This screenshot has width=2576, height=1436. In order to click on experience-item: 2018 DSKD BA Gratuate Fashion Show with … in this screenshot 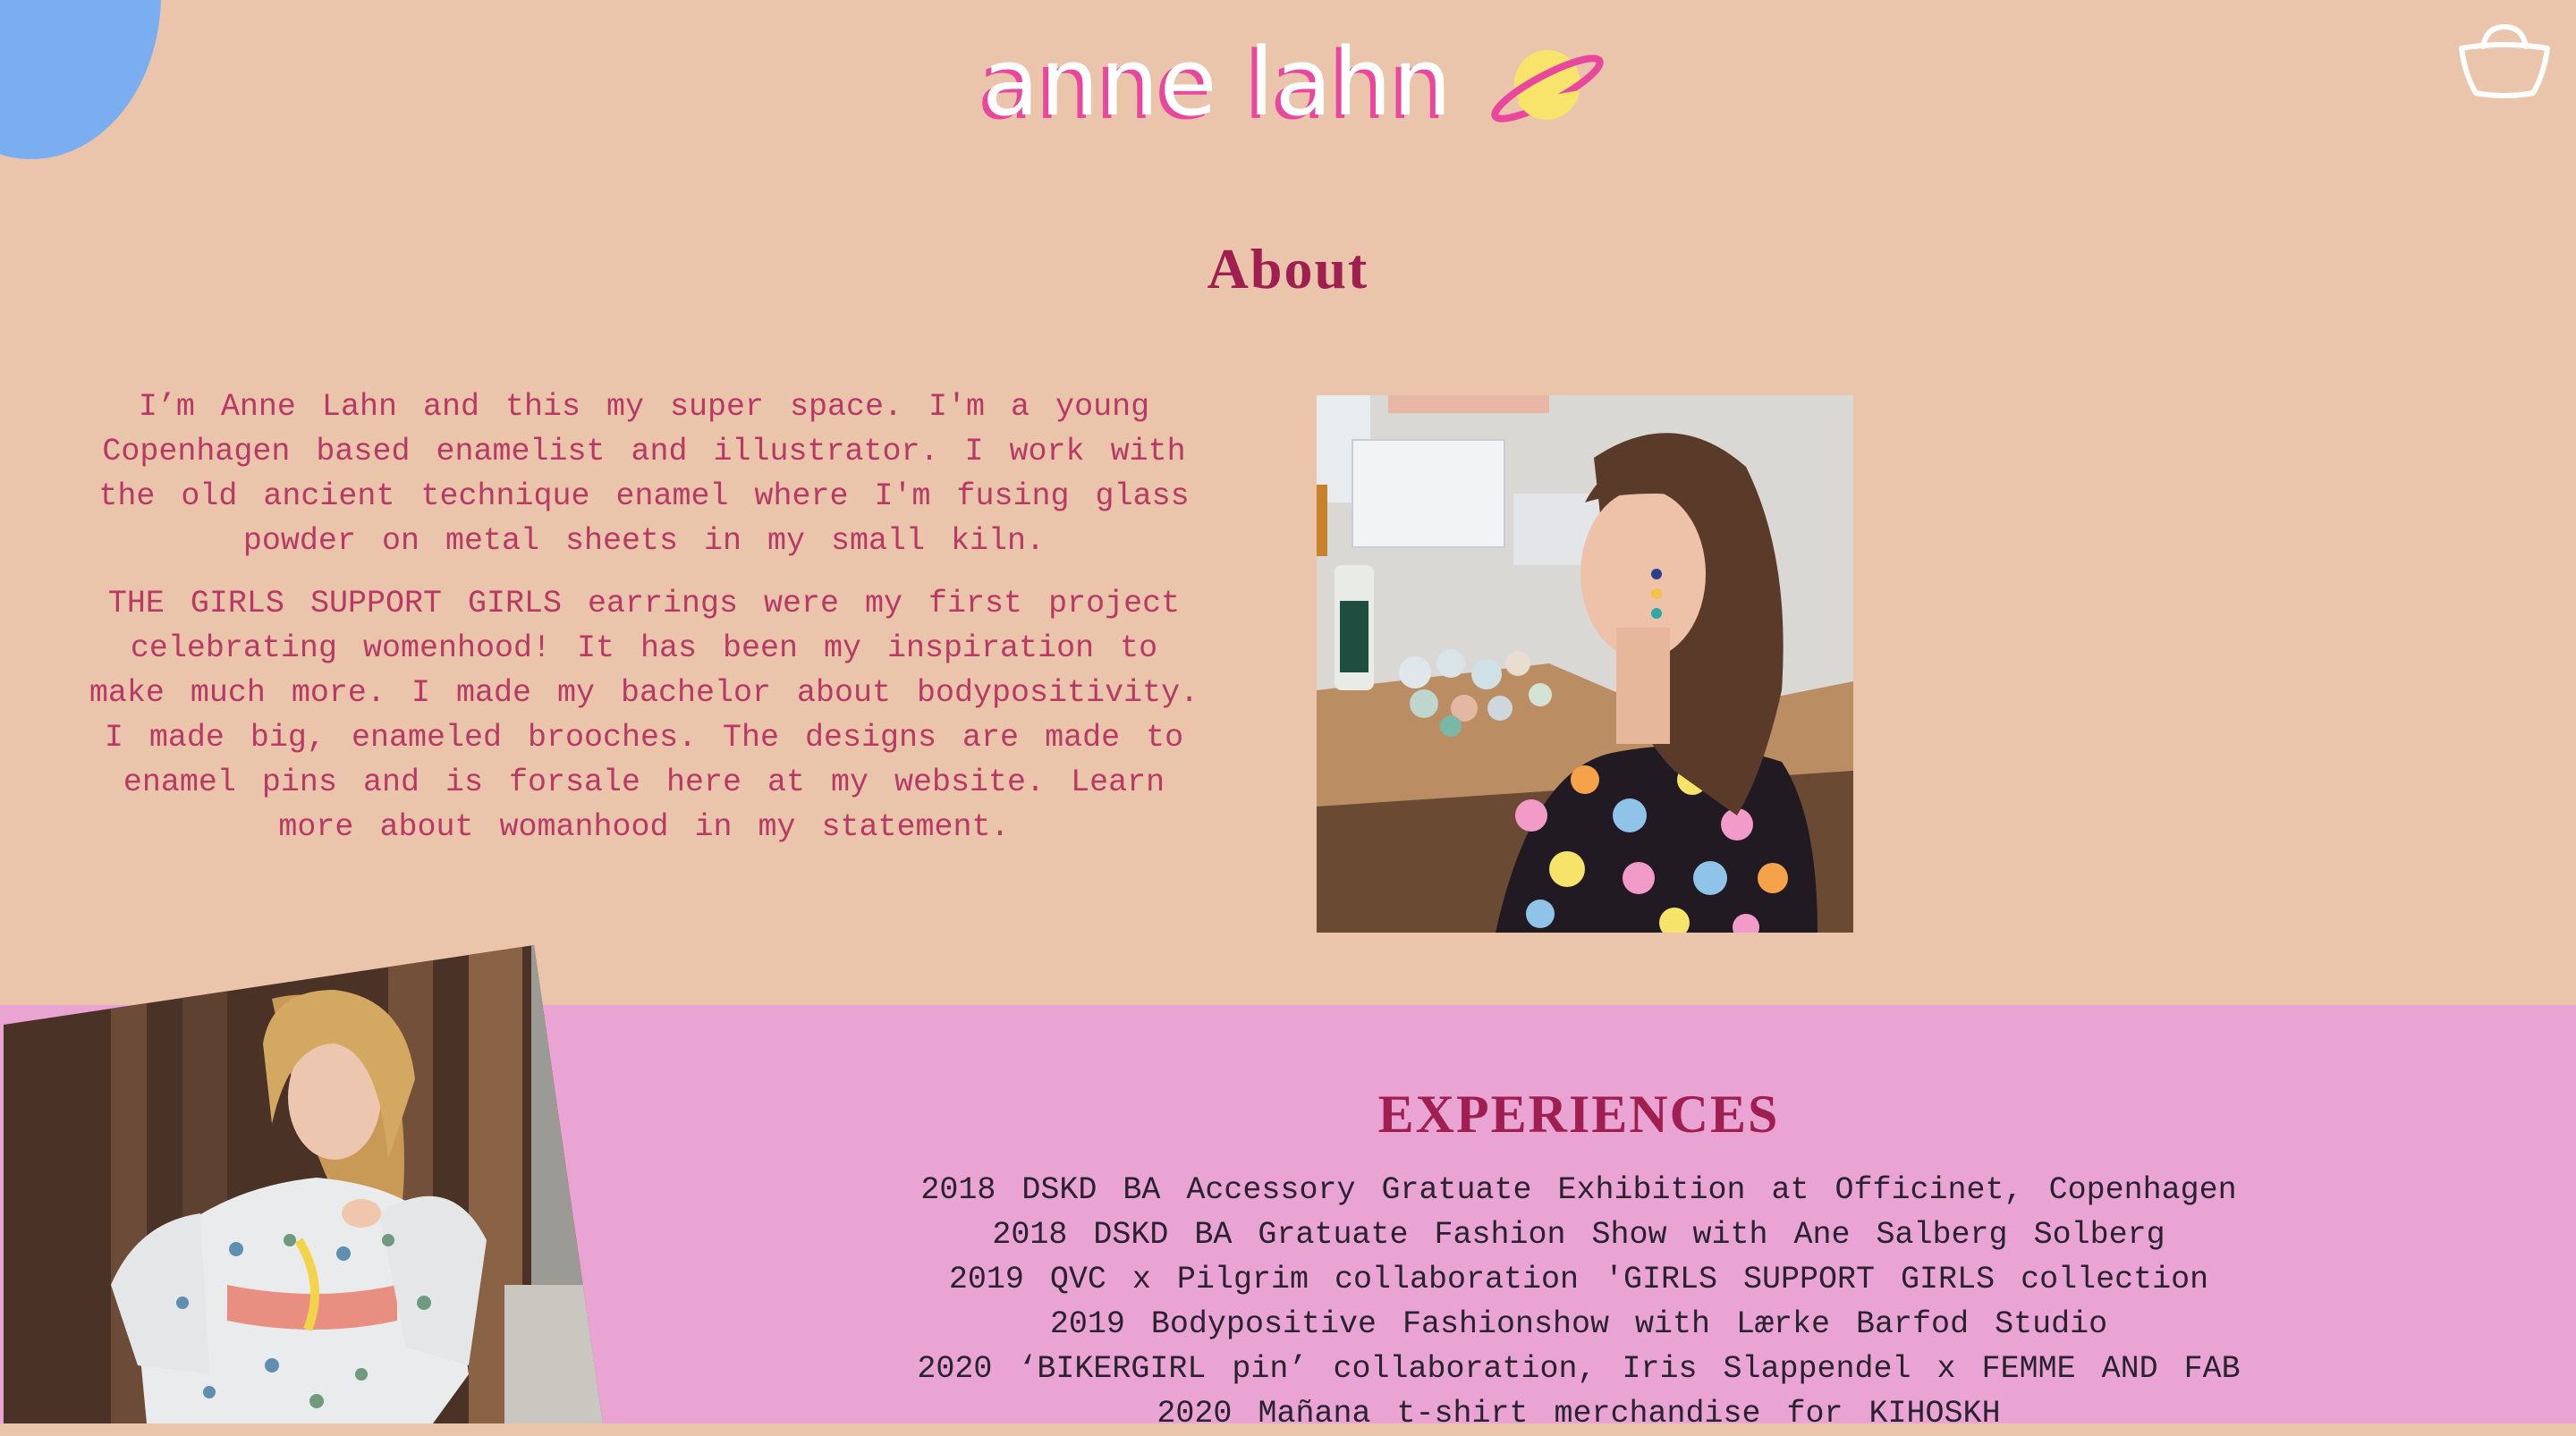, I will do `click(1578, 1235)`.